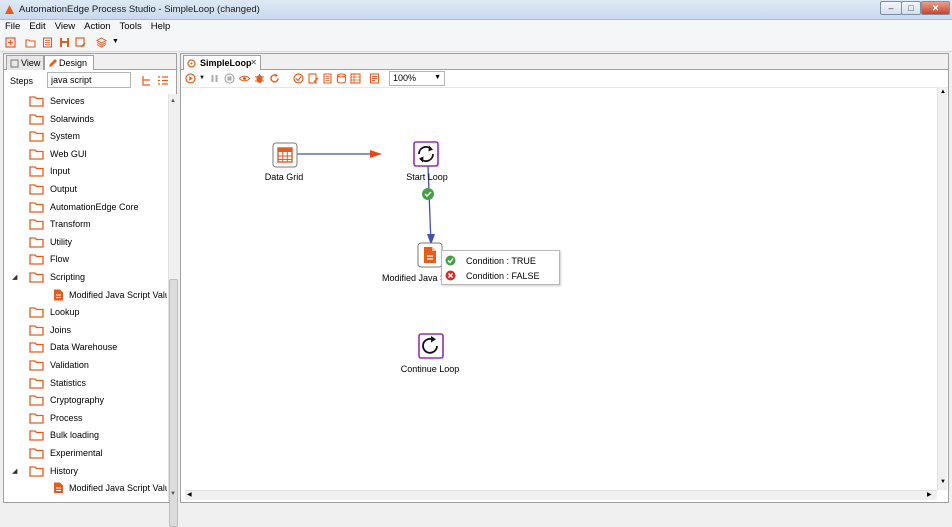 This screenshot has height=527, width=952. Describe the element at coordinates (160, 26) in the screenshot. I see `menu-help: Help` at that location.